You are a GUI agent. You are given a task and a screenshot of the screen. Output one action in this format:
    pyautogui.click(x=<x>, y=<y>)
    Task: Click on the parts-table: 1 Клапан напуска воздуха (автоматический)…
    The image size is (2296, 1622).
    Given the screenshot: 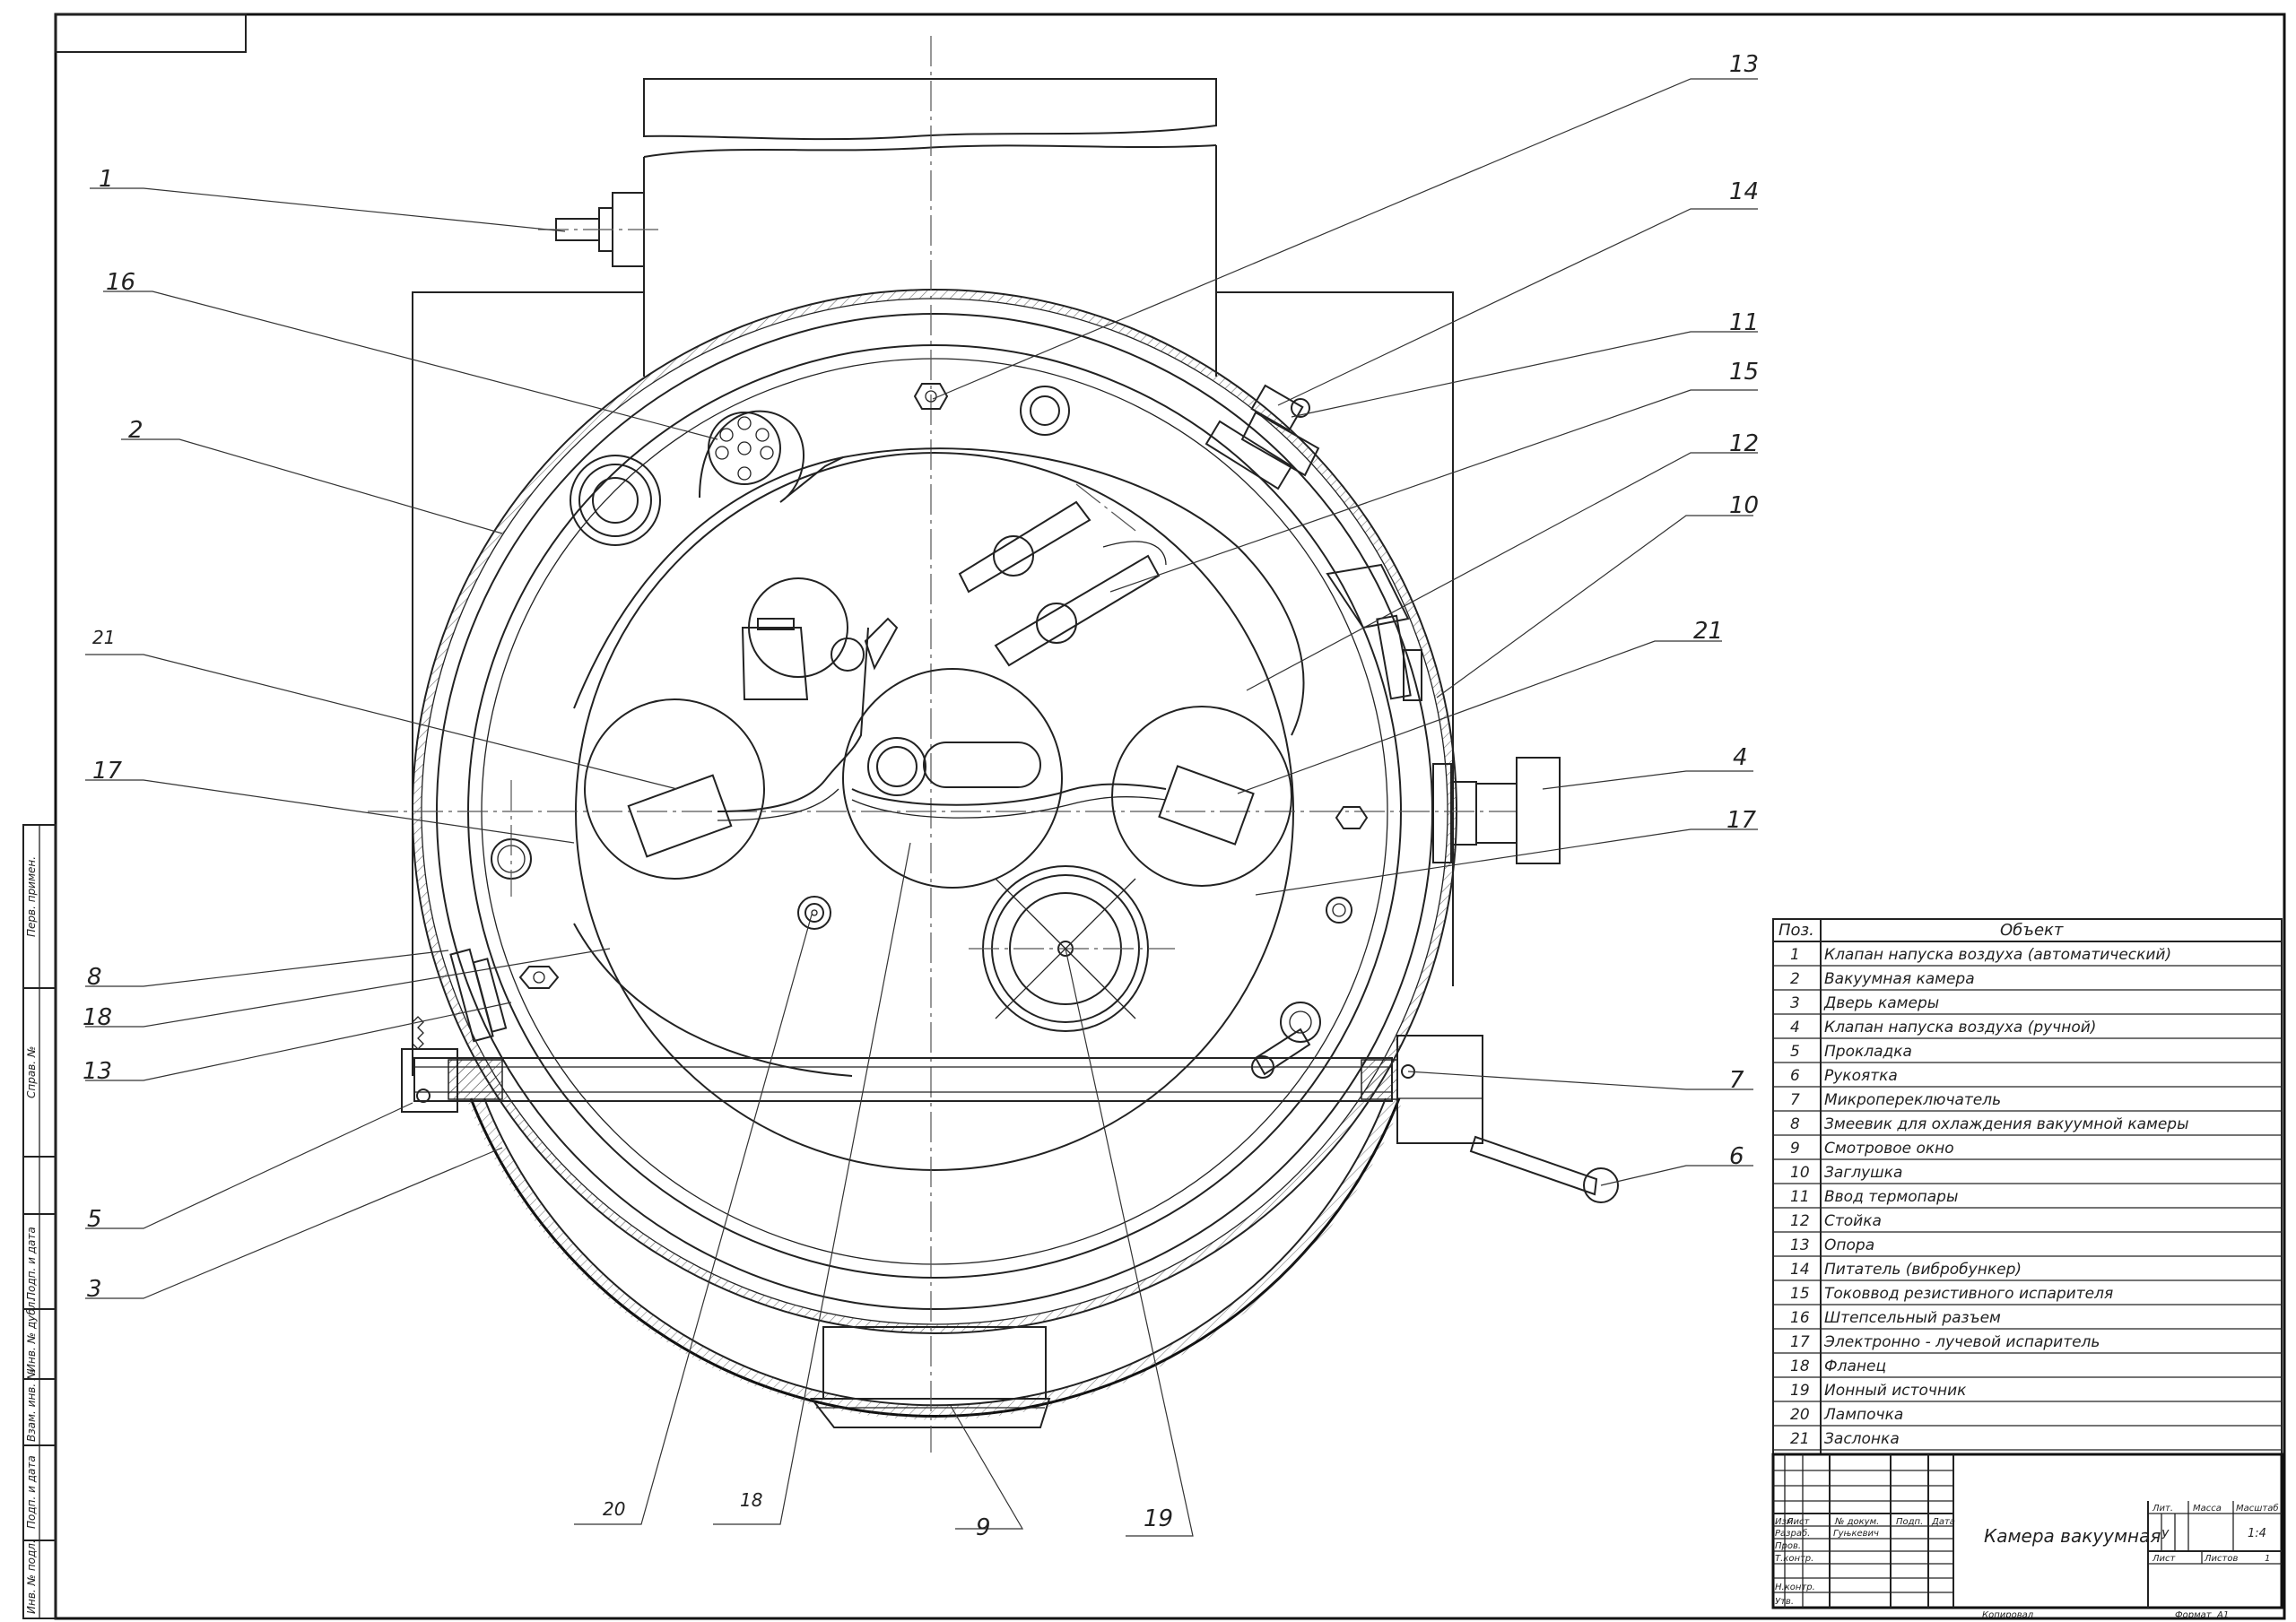 What is the action you would take?
    pyautogui.click(x=2027, y=1186)
    